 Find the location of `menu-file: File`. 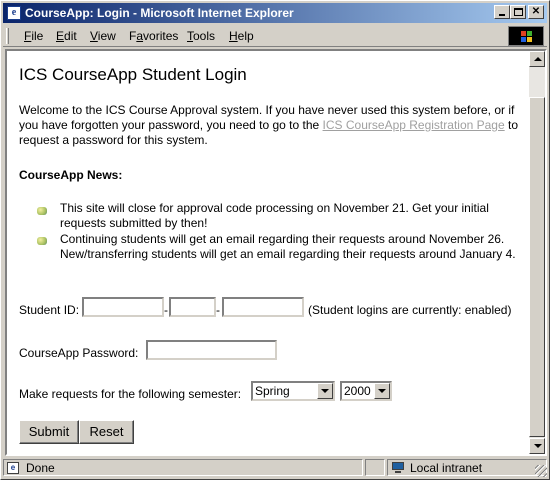

menu-file: File is located at coordinates (33, 36).